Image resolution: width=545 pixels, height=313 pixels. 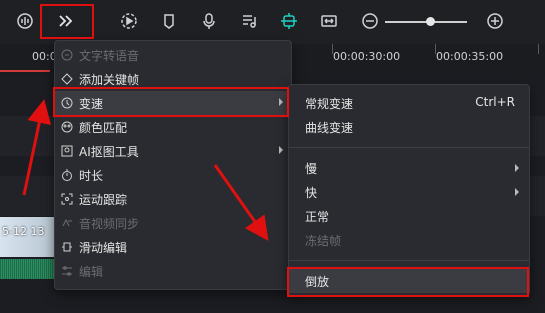 What do you see at coordinates (370, 21) in the screenshot?
I see `zoom-out-icon` at bounding box center [370, 21].